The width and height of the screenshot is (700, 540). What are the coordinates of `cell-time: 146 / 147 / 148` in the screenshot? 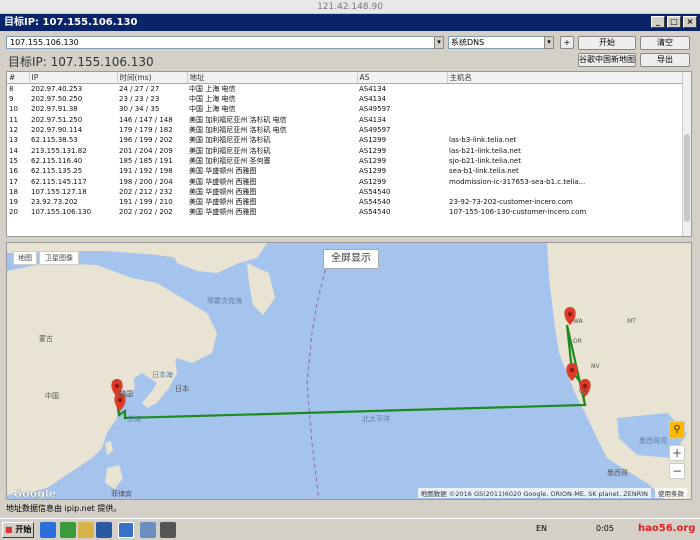 It's located at (146, 119).